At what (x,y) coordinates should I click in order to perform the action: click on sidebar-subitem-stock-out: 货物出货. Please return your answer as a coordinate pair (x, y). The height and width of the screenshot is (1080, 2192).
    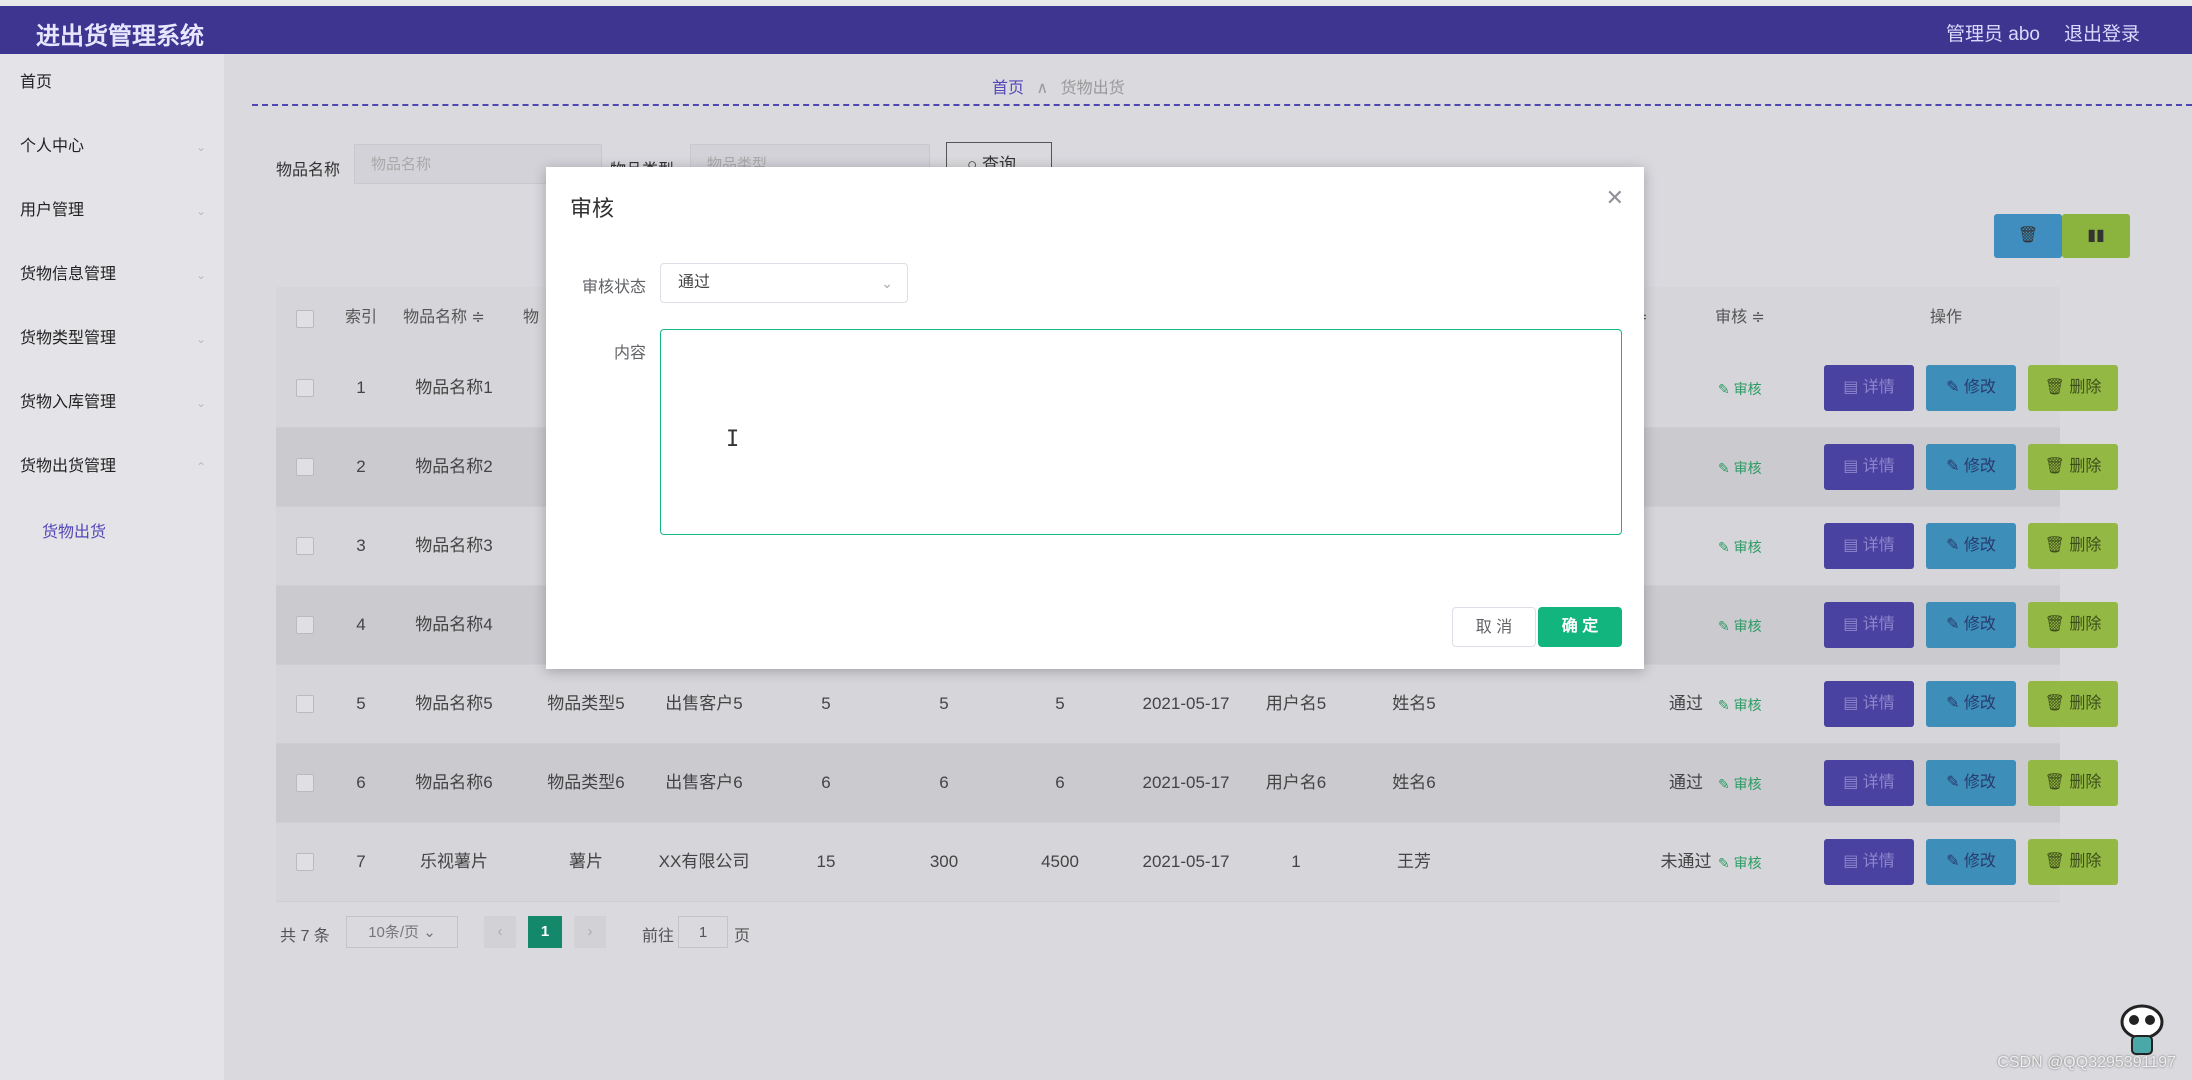
    Looking at the image, I should click on (74, 530).